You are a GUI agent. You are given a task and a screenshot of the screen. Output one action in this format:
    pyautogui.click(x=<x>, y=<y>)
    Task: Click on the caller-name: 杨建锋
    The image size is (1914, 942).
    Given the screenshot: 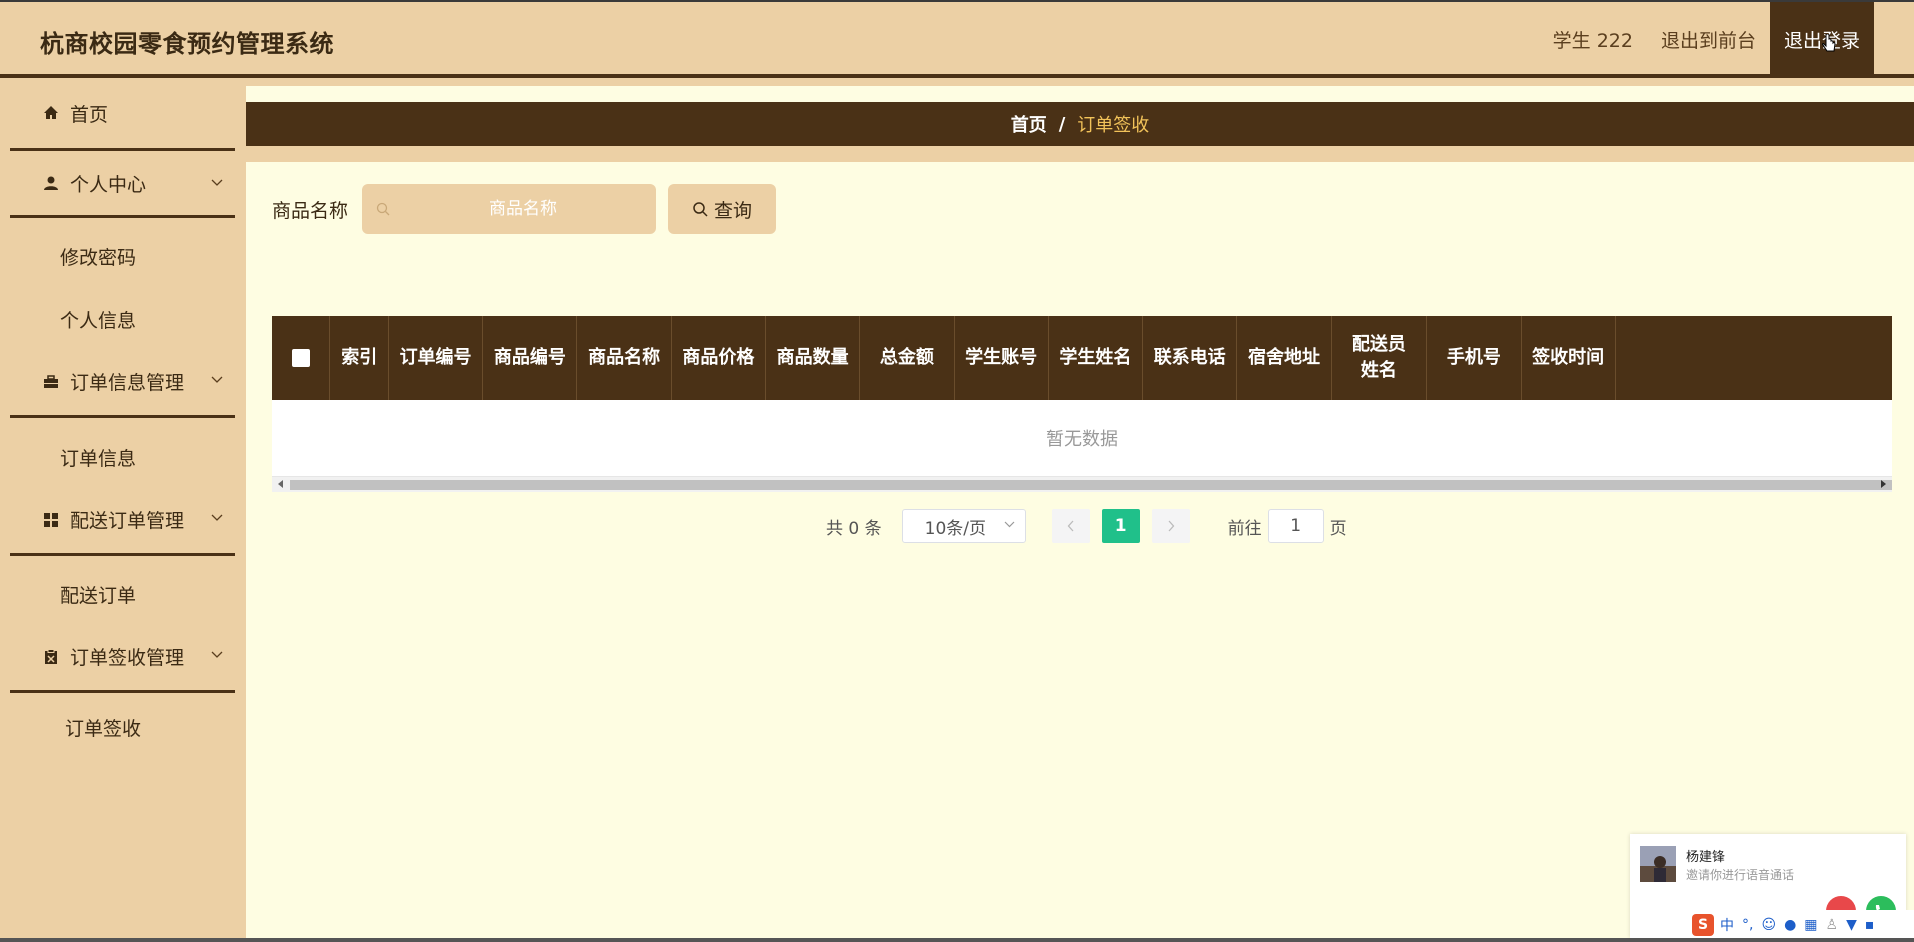 What is the action you would take?
    pyautogui.click(x=1706, y=857)
    